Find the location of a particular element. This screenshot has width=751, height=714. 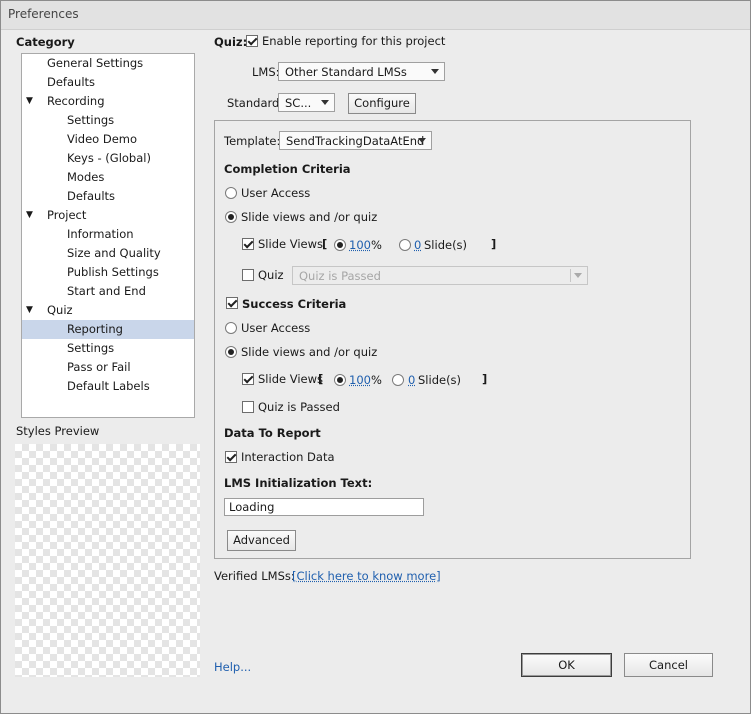

success-slide-views-quiz-radio is located at coordinates (231, 352).